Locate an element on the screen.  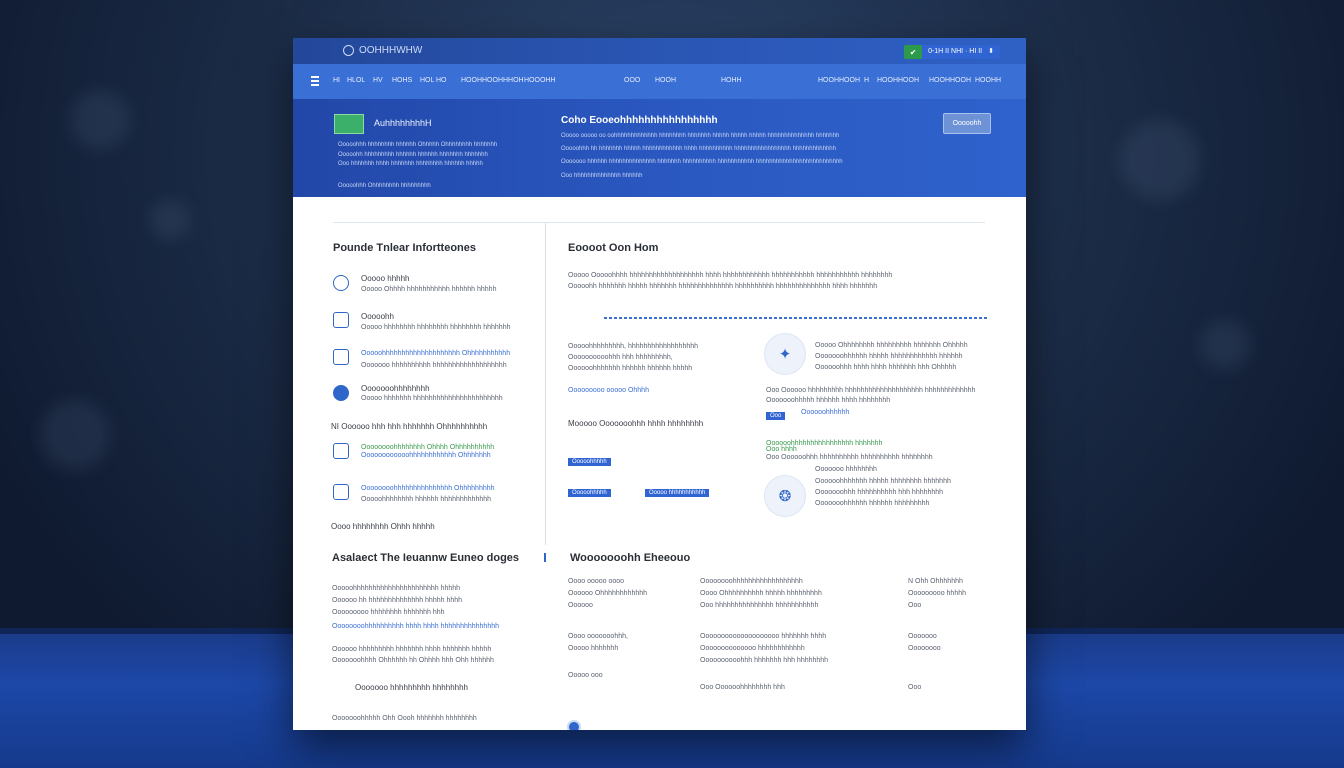
nav-item: HOOHH is located at coordinates (988, 80).